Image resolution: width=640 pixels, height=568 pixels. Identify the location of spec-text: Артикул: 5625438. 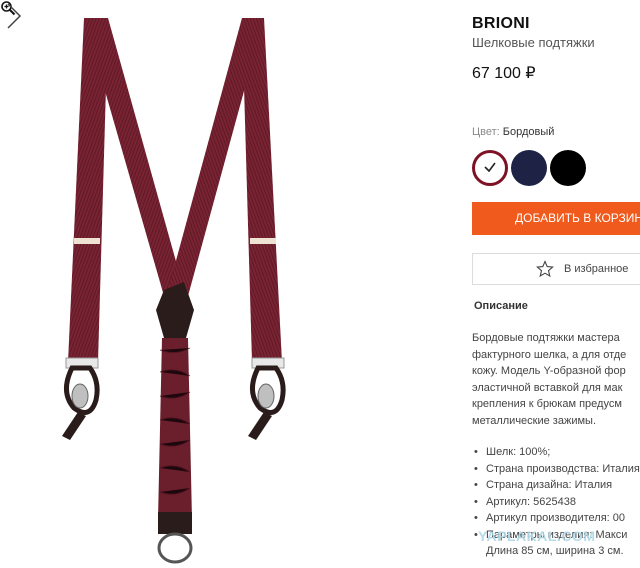
(531, 501).